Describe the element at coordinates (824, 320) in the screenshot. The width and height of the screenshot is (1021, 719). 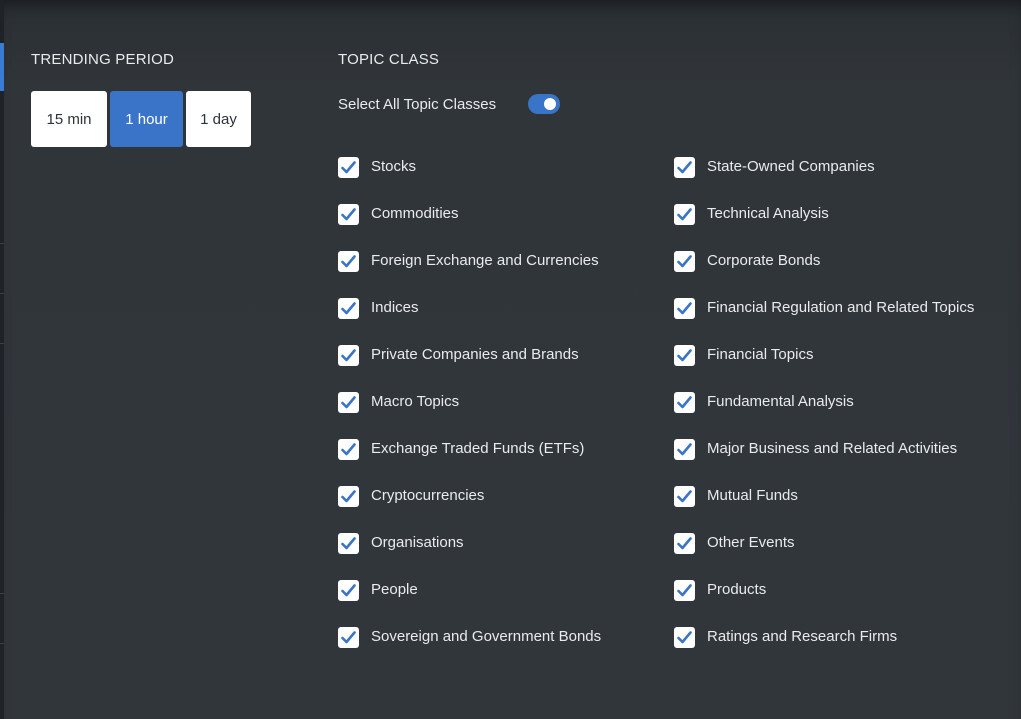
I see `topic-checkbox-financial-regulation-and-related-topics: Financial Regulation and Related Topics` at that location.